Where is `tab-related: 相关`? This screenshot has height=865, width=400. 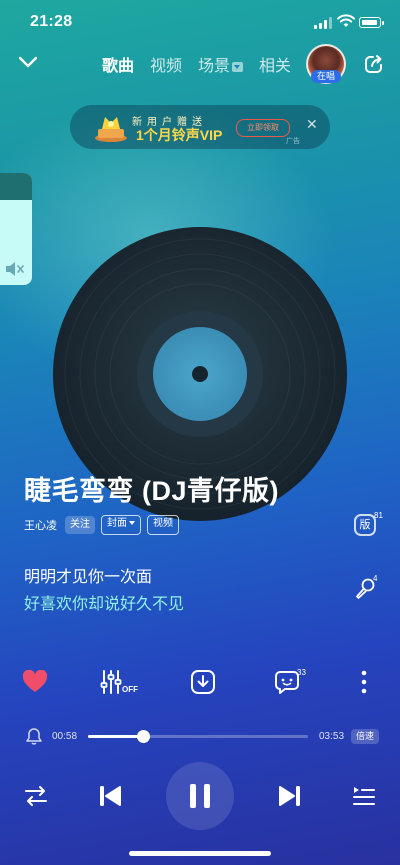 tab-related: 相关 is located at coordinates (275, 64).